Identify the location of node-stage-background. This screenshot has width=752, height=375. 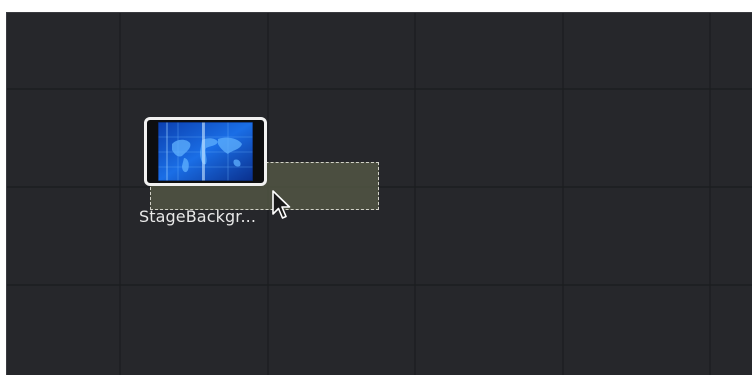
(205, 151).